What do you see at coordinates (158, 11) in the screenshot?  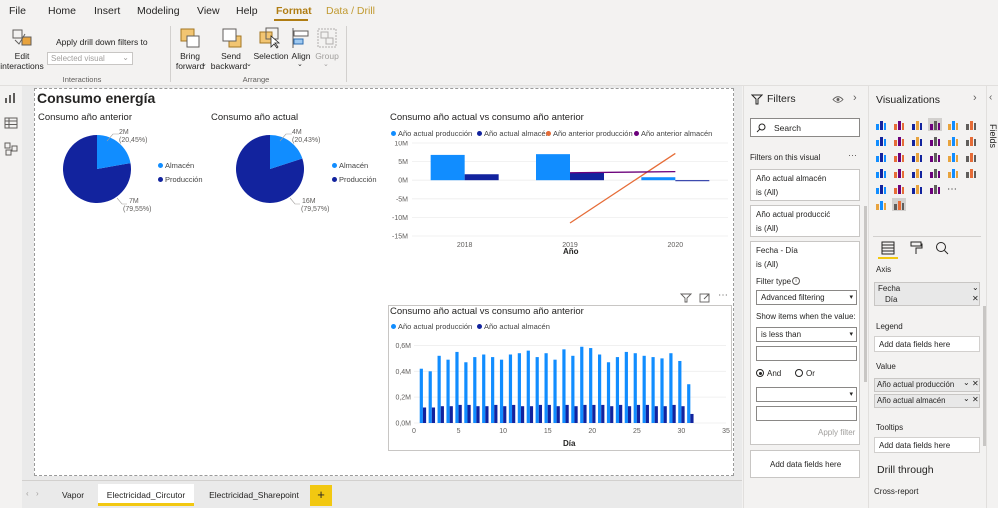 I see `menu-modeling: Modeling` at bounding box center [158, 11].